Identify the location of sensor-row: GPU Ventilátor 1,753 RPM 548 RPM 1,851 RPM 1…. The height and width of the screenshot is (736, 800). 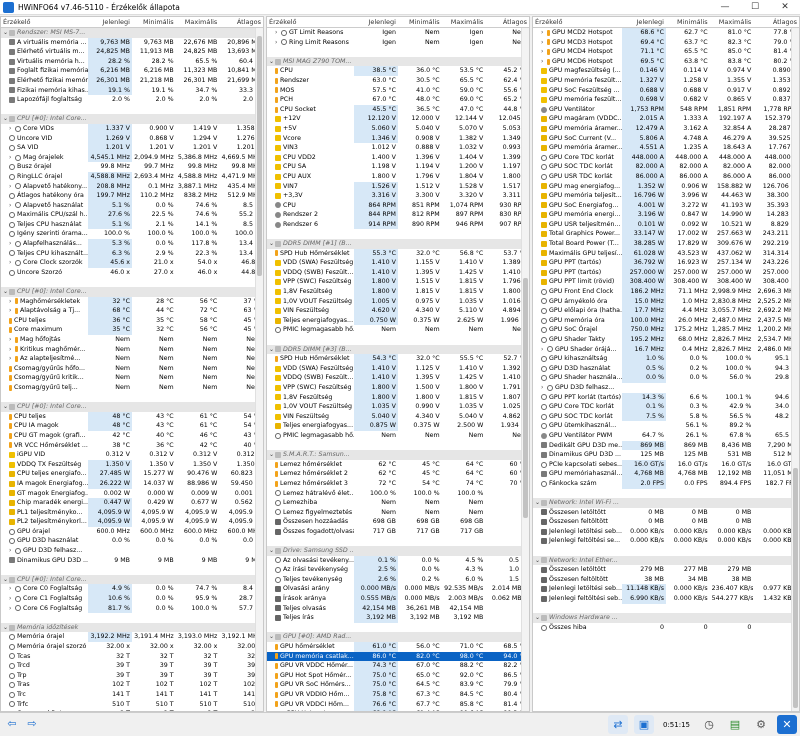
(666, 109).